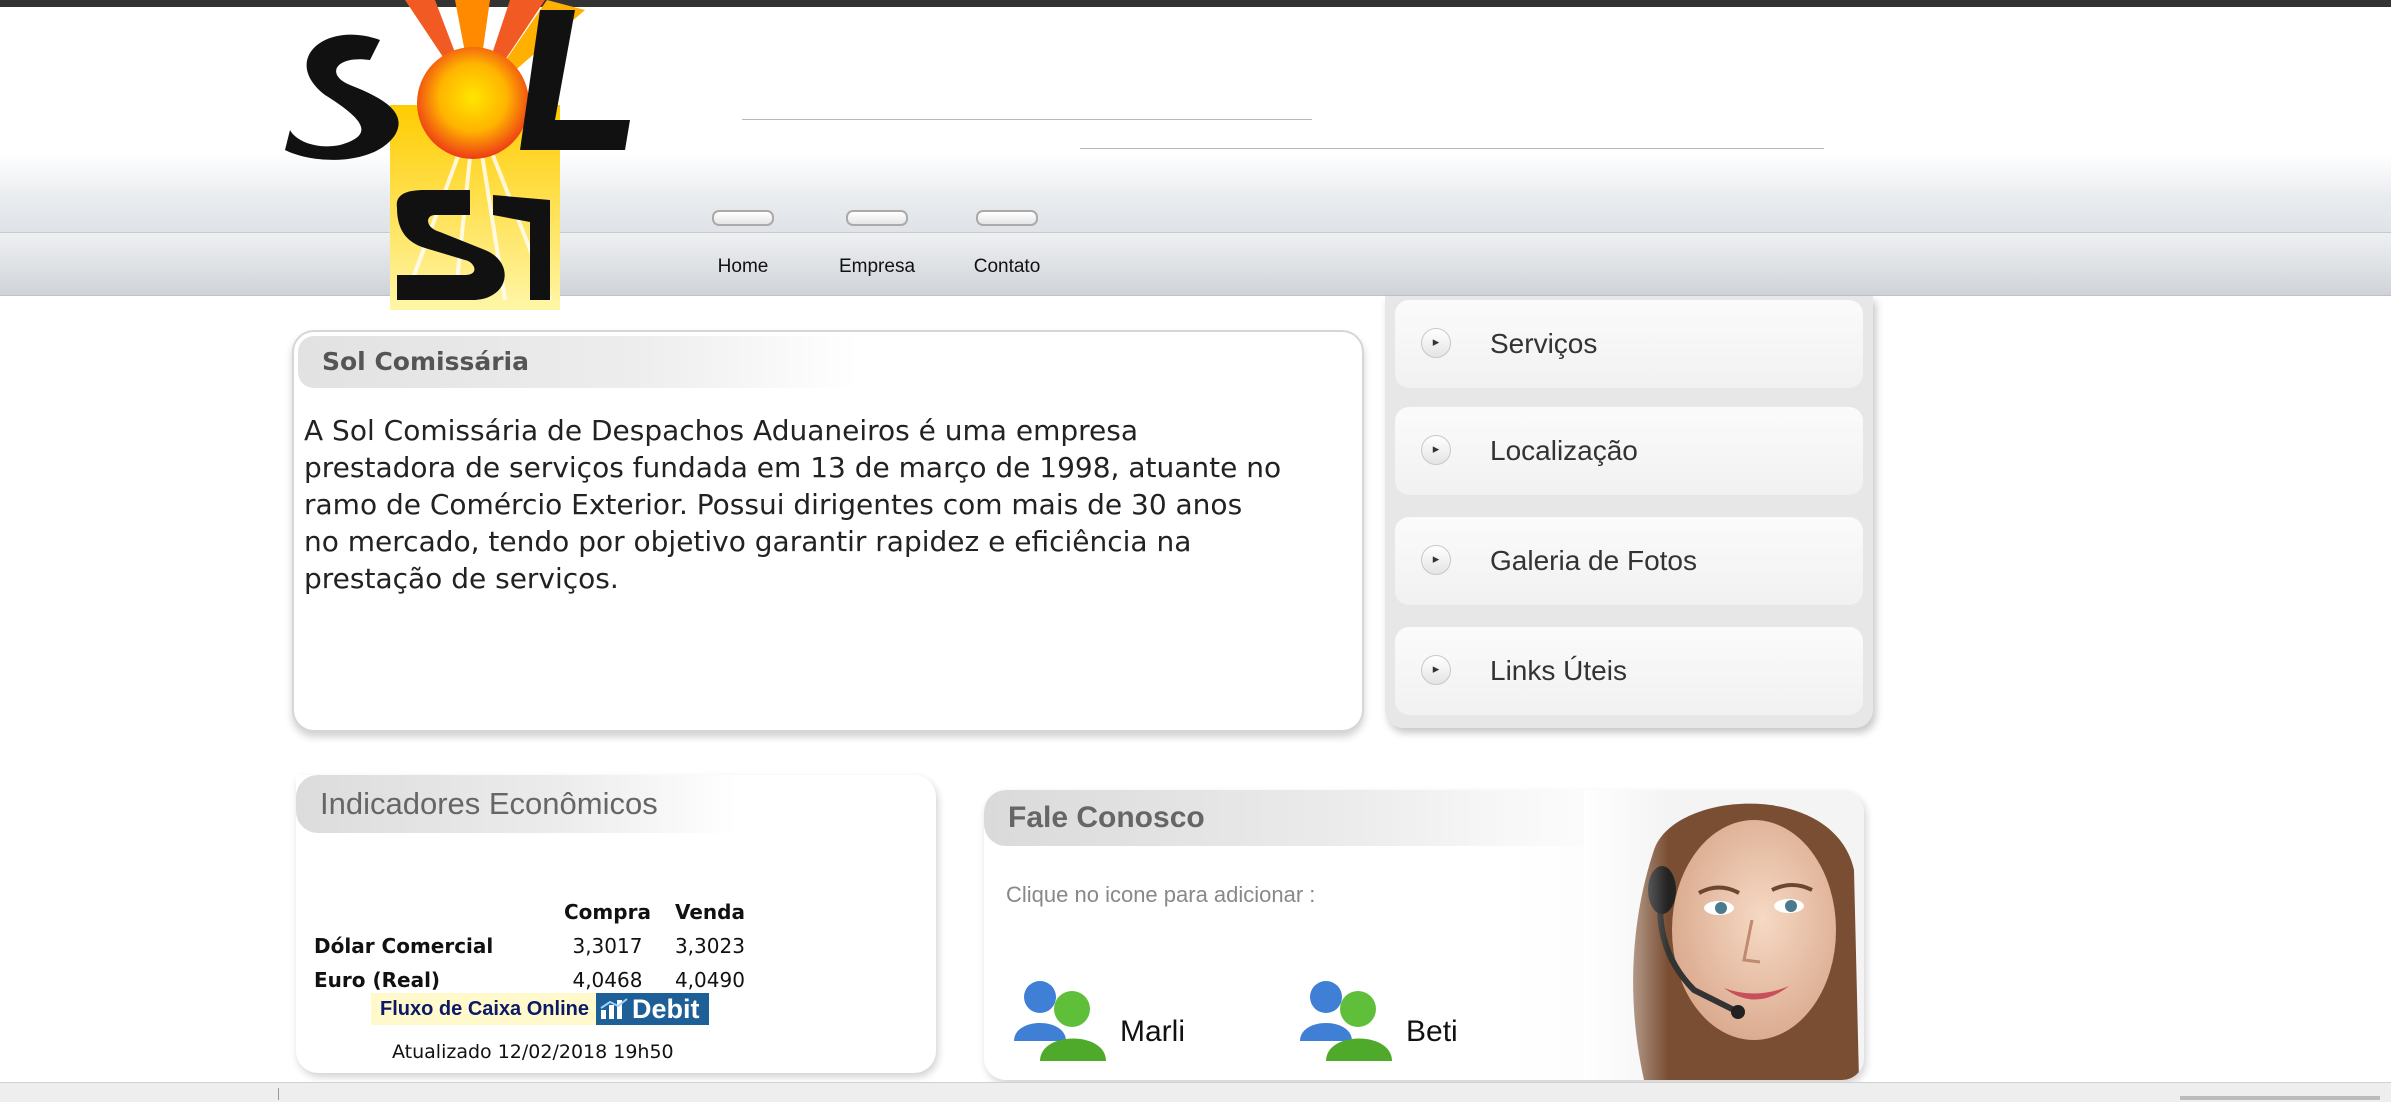 The width and height of the screenshot is (2391, 1102). I want to click on contact-name: Marli, so click(1152, 1031).